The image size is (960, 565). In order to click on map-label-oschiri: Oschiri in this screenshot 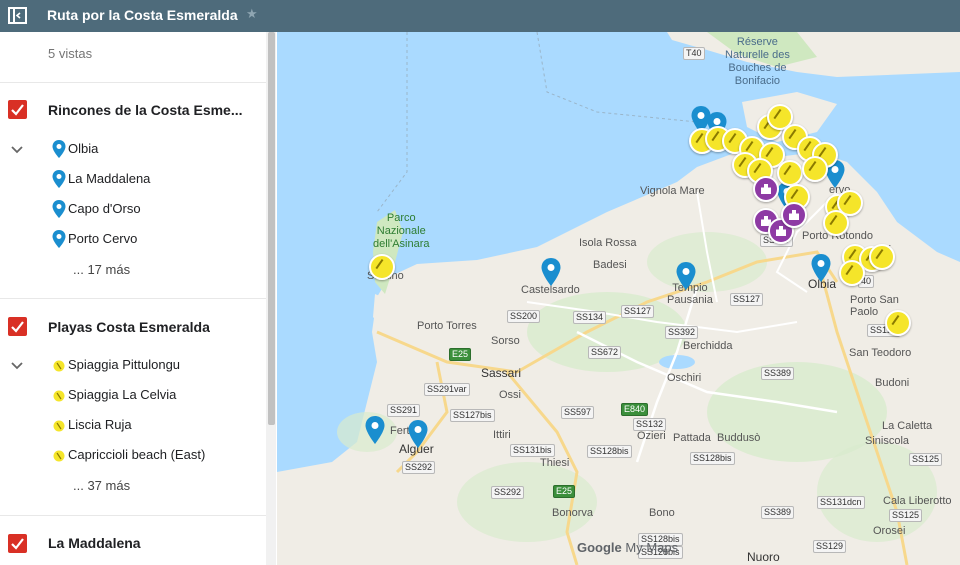, I will do `click(684, 378)`.